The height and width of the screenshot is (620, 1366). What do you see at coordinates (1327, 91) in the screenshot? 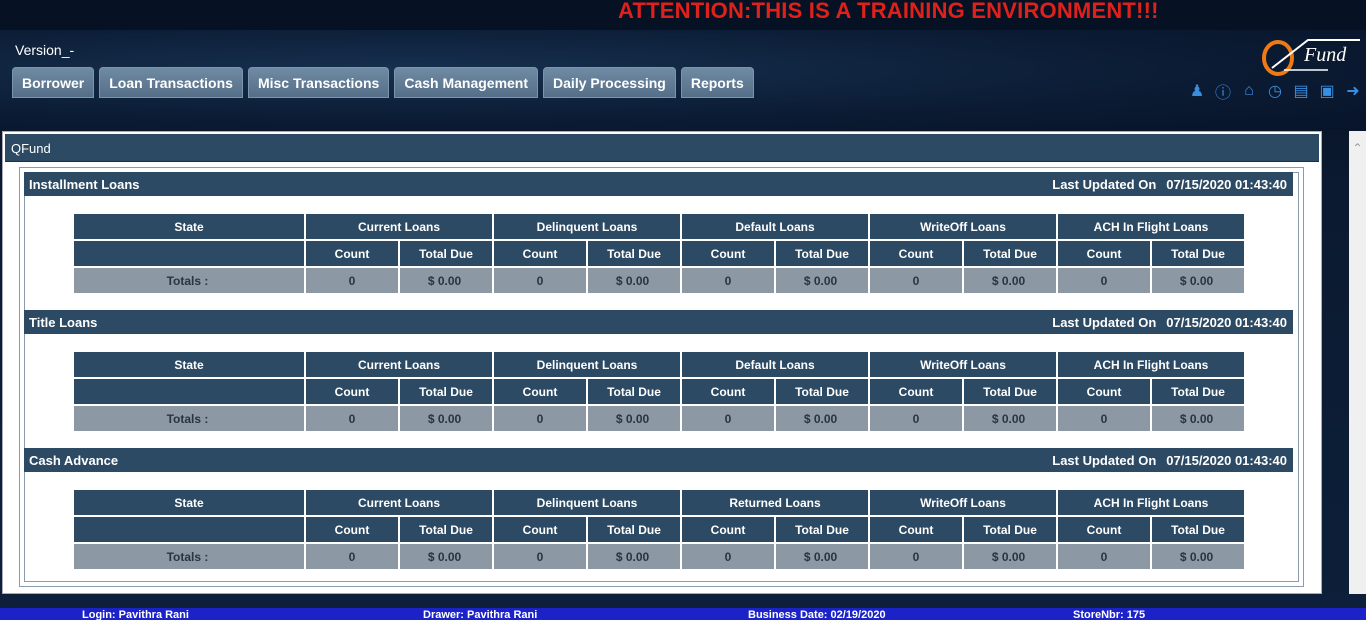
I see `lock-icon: ▣` at bounding box center [1327, 91].